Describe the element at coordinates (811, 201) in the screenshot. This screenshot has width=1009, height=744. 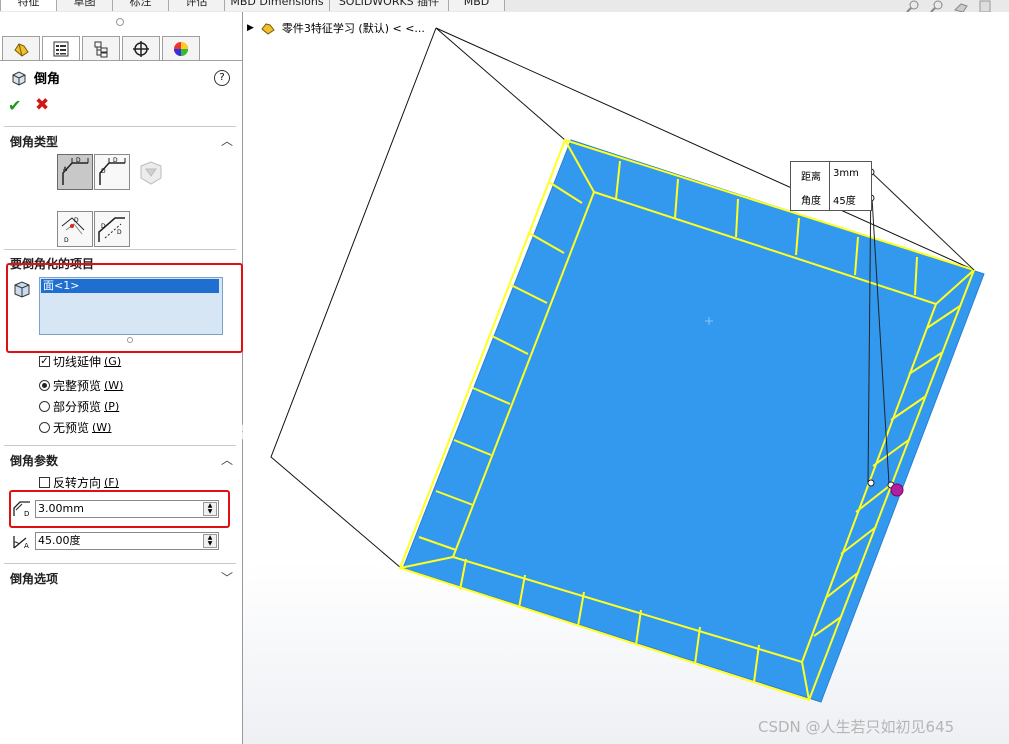
I see `callout-angle-label: 角度` at that location.